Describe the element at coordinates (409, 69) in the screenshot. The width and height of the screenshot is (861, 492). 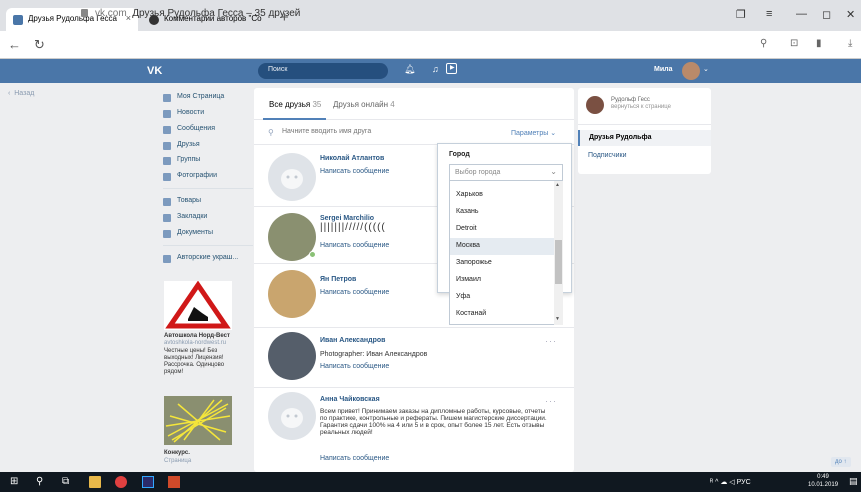
I see `bell-icon: 🔔︎` at that location.